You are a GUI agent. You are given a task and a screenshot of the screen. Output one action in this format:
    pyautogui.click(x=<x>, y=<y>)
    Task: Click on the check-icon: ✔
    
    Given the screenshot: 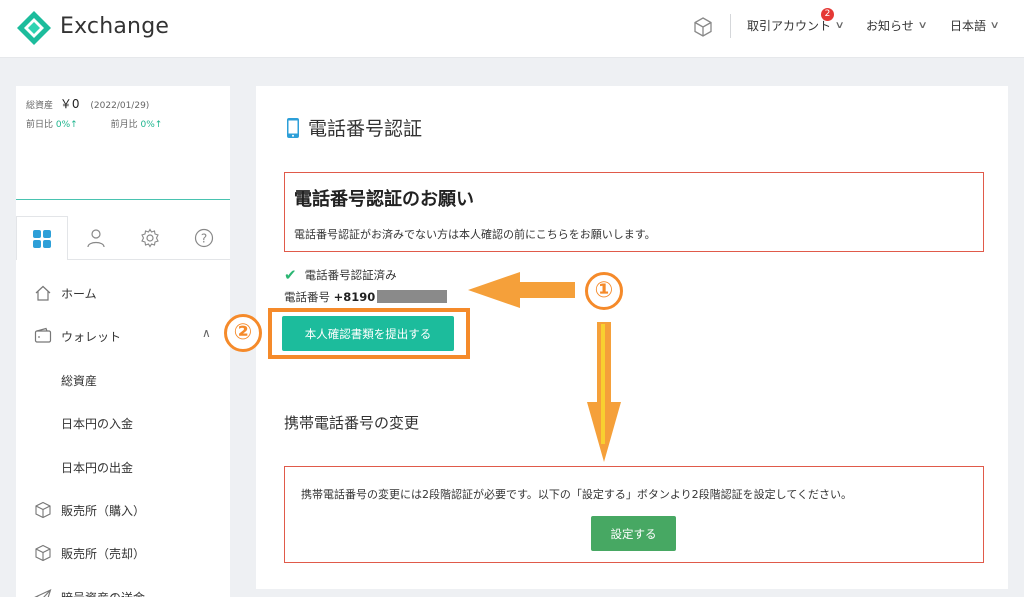 What is the action you would take?
    pyautogui.click(x=290, y=275)
    